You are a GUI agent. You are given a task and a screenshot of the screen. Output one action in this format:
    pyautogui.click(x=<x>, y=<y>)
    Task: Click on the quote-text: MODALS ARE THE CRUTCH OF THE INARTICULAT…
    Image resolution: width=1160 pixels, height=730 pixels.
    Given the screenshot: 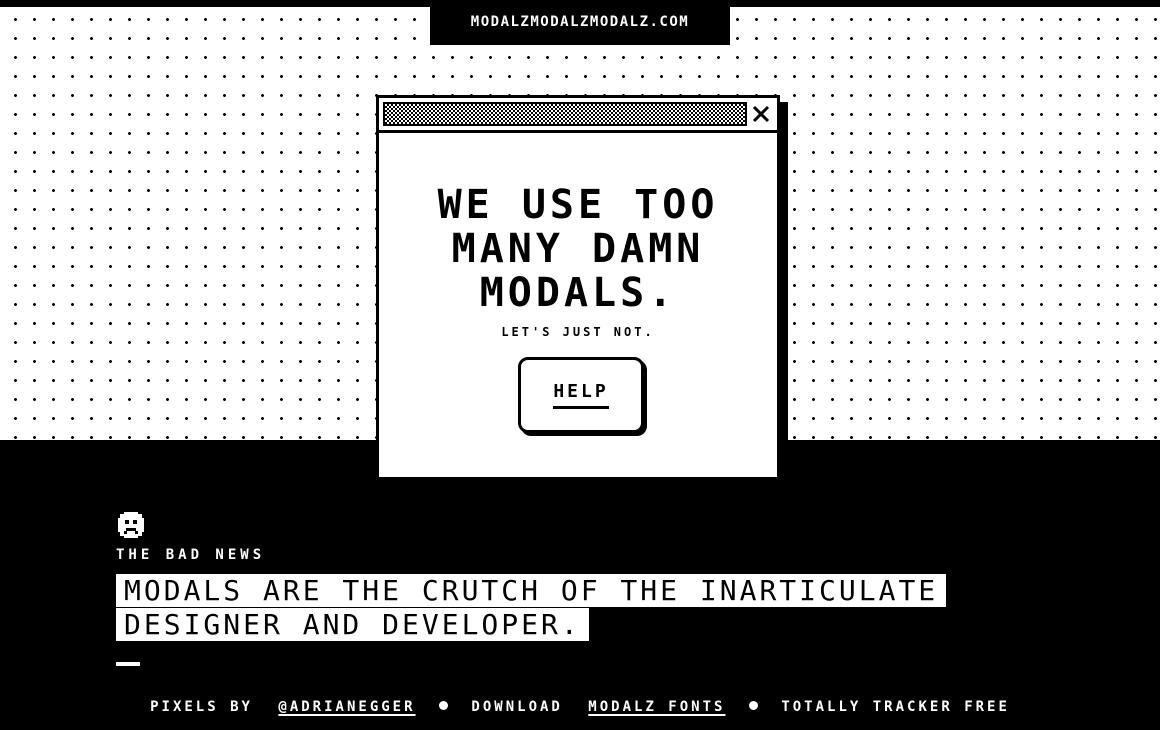 What is the action you would take?
    pyautogui.click(x=531, y=607)
    